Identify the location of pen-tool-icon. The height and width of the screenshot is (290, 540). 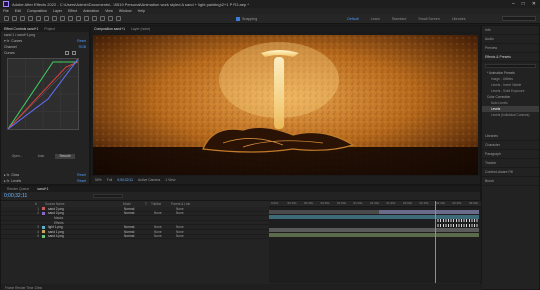
(70, 18).